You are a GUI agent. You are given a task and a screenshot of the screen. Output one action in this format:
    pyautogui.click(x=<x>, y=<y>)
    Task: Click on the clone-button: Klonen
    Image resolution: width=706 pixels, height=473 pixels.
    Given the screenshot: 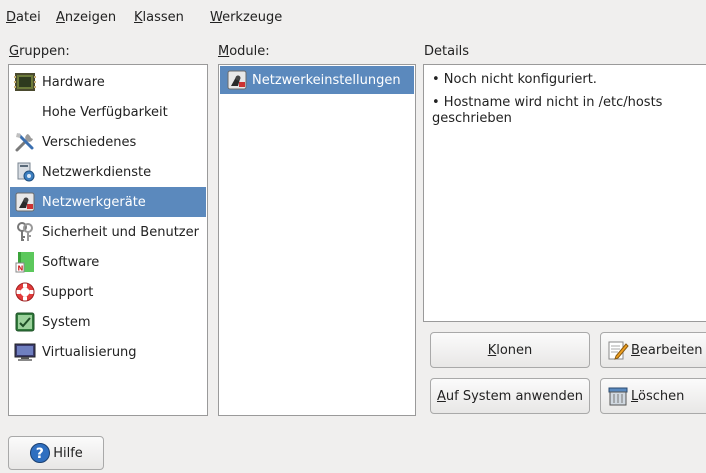 What is the action you would take?
    pyautogui.click(x=510, y=350)
    